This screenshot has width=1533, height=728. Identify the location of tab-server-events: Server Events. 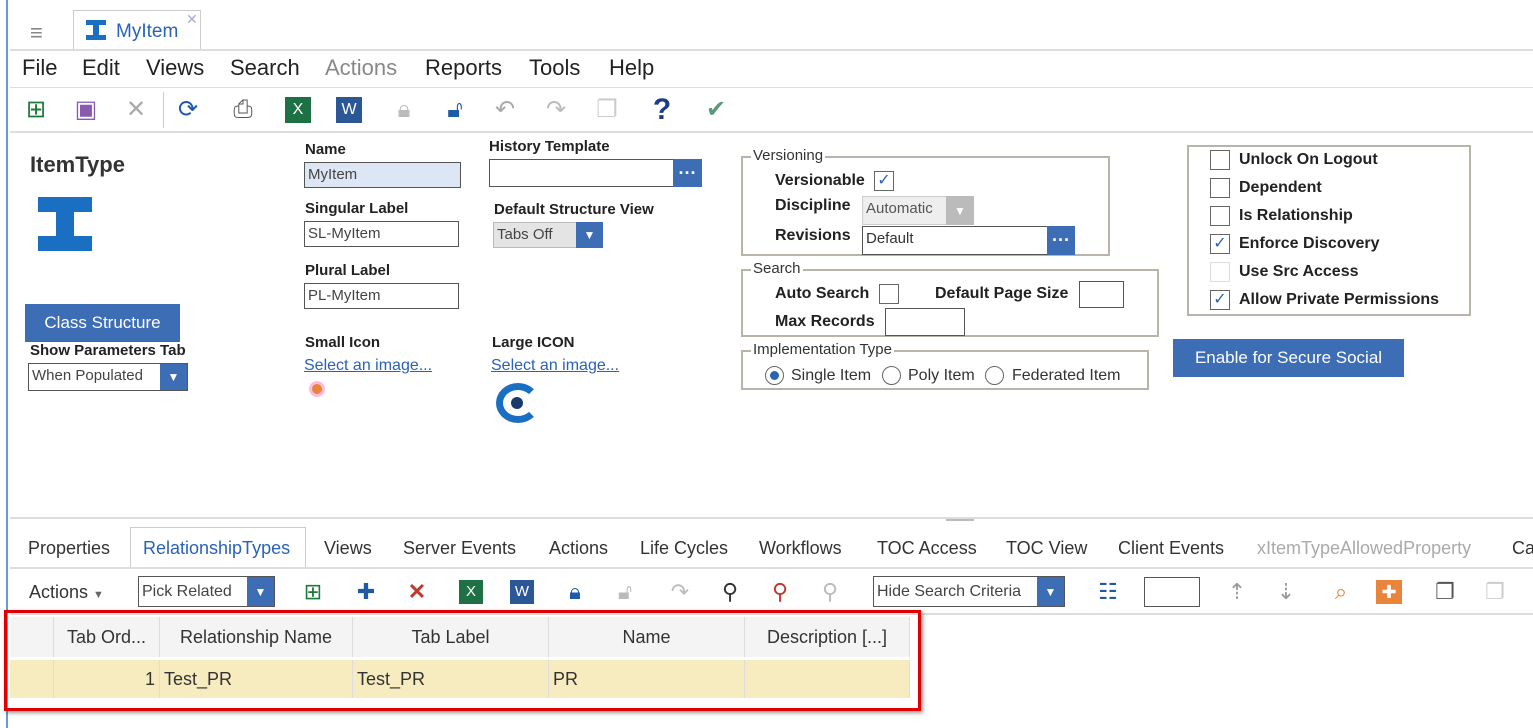
(459, 548).